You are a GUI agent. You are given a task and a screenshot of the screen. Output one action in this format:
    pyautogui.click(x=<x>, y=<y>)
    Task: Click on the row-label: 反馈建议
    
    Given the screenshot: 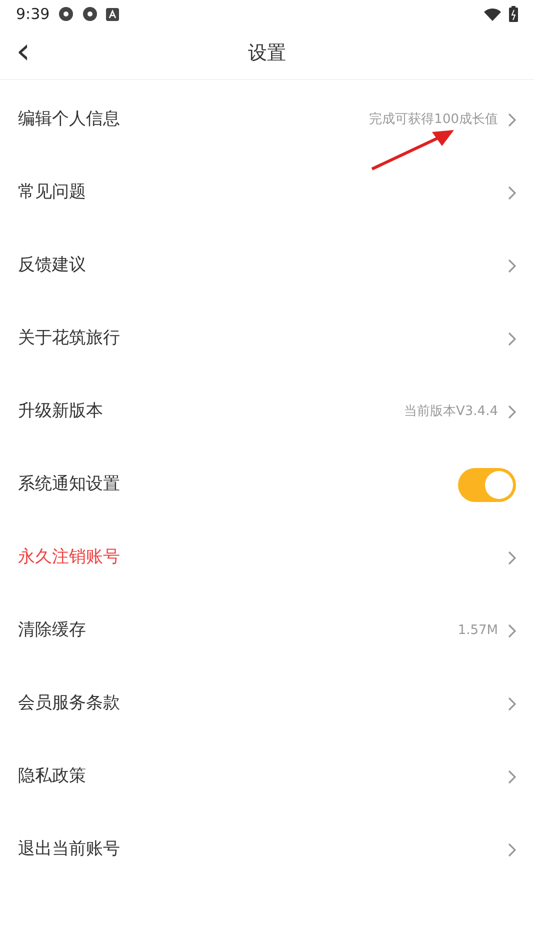 What is the action you would take?
    pyautogui.click(x=52, y=265)
    